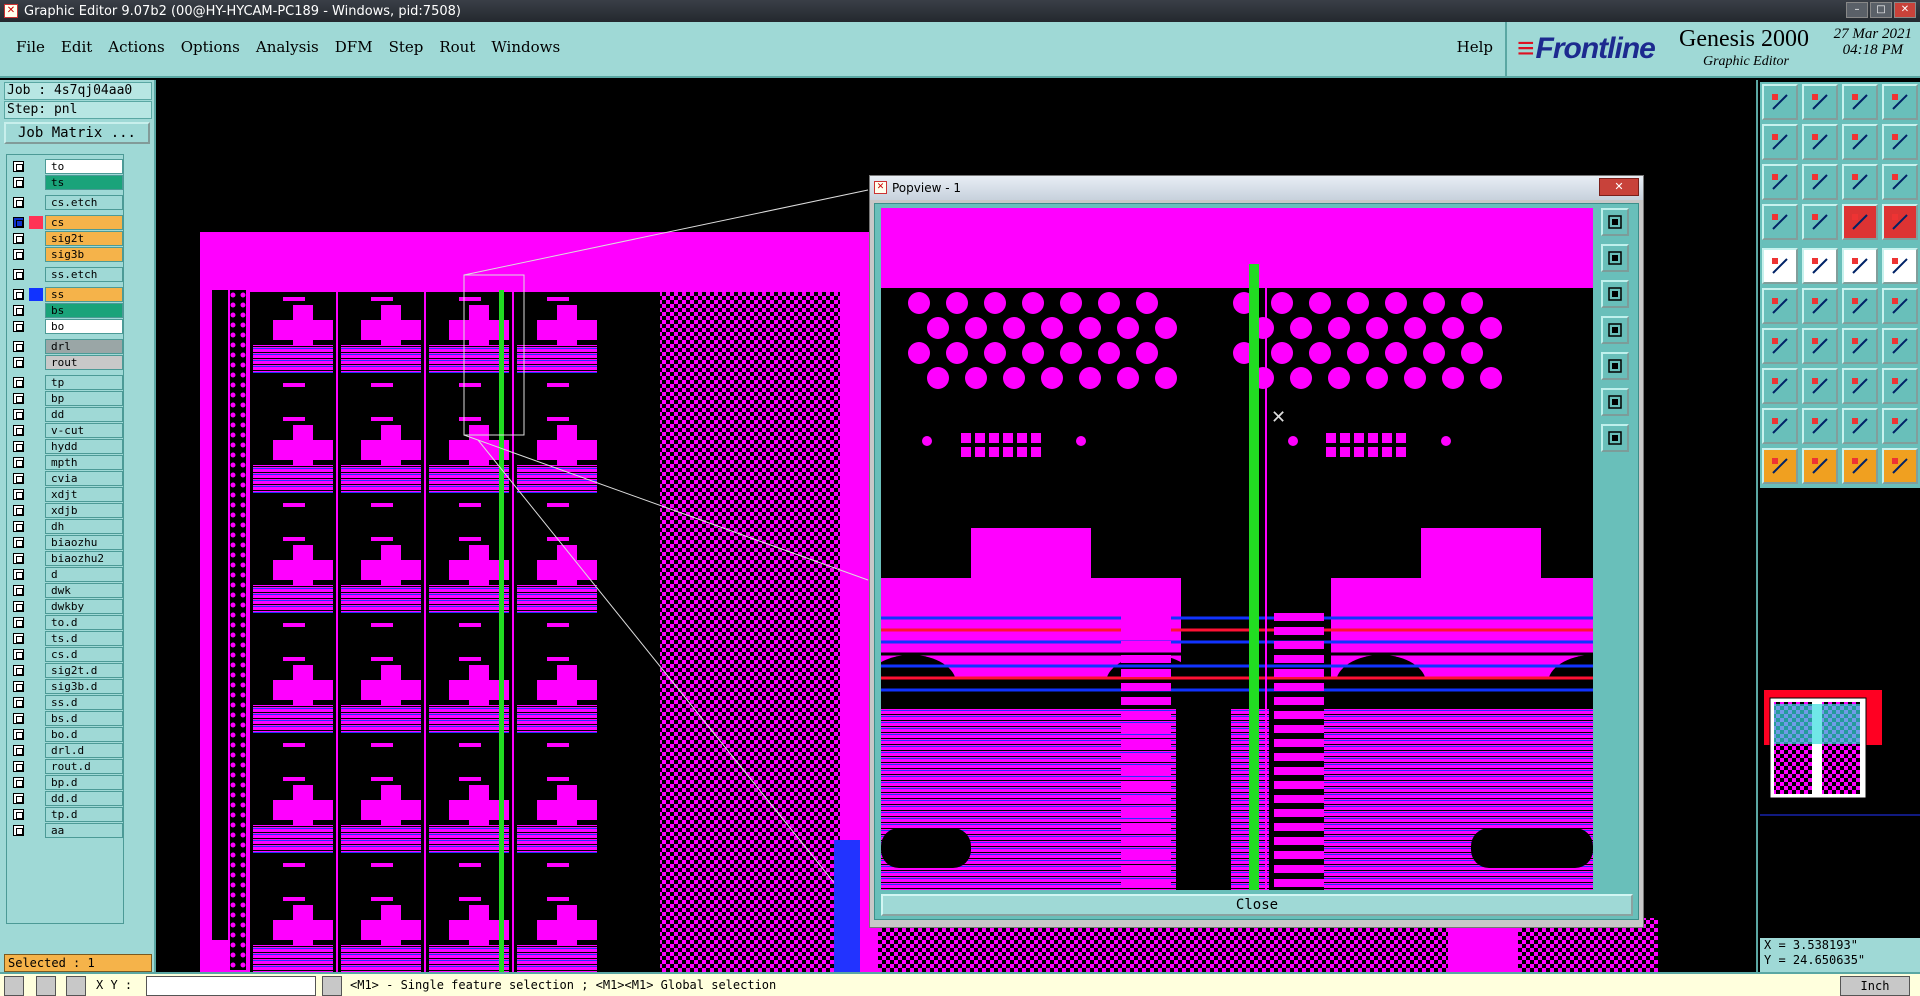 The image size is (1920, 996). What do you see at coordinates (66, 542) in the screenshot?
I see `layer-row-biaozhu: biaozhu` at bounding box center [66, 542].